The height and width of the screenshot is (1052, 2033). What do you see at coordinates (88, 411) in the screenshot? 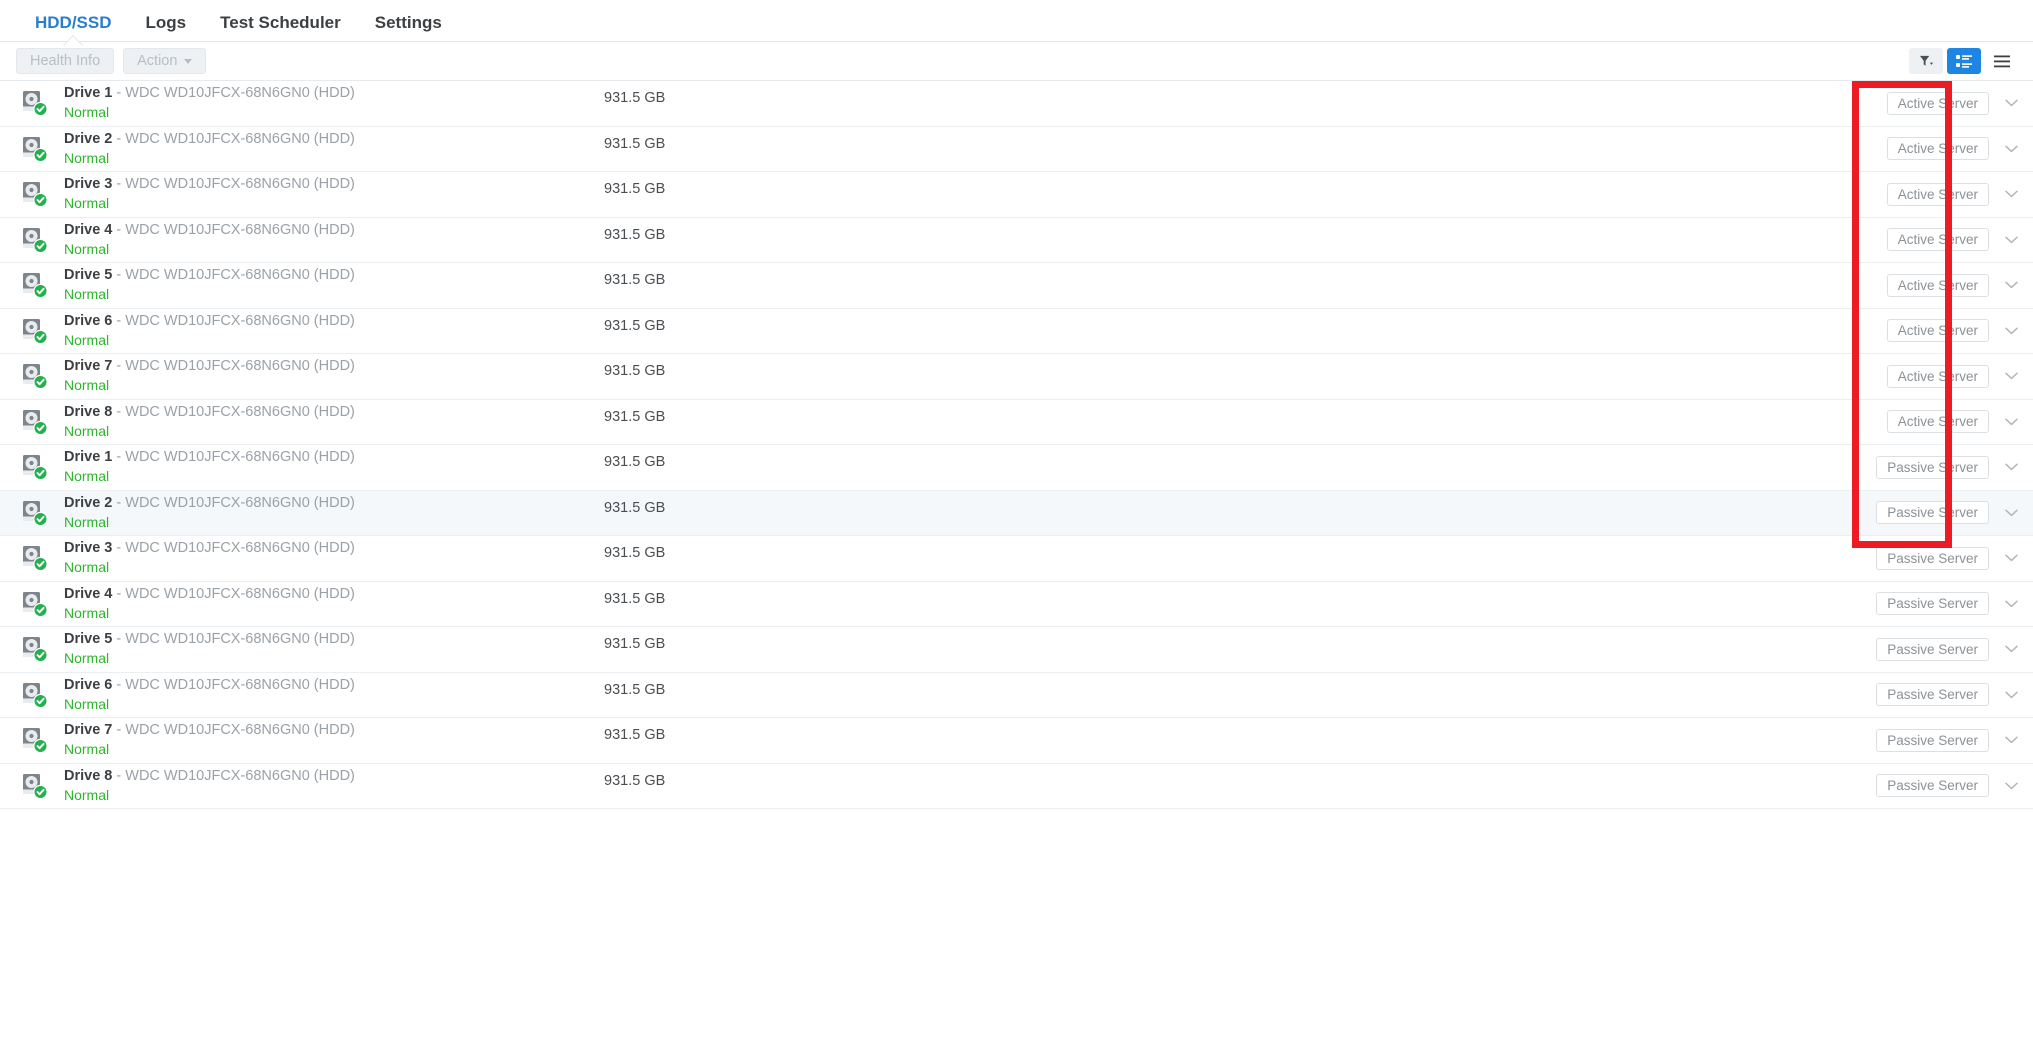
I see `drive-name: Drive 8` at bounding box center [88, 411].